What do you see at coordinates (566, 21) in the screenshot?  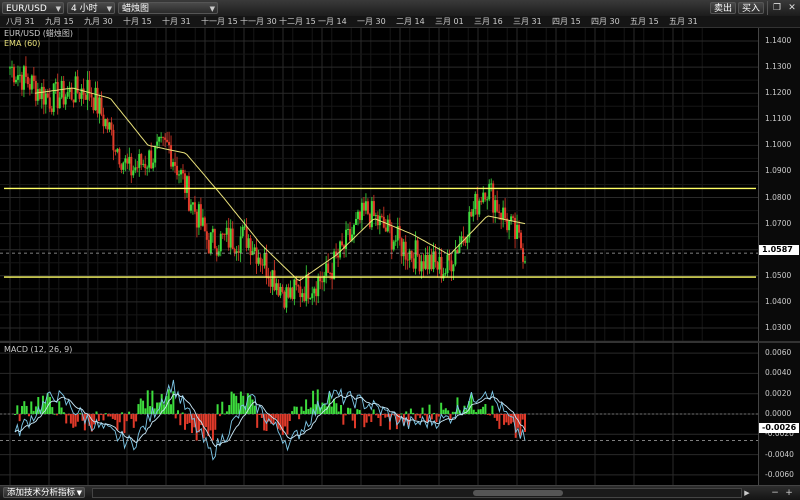 I see `date-tick-label: 四月 15` at bounding box center [566, 21].